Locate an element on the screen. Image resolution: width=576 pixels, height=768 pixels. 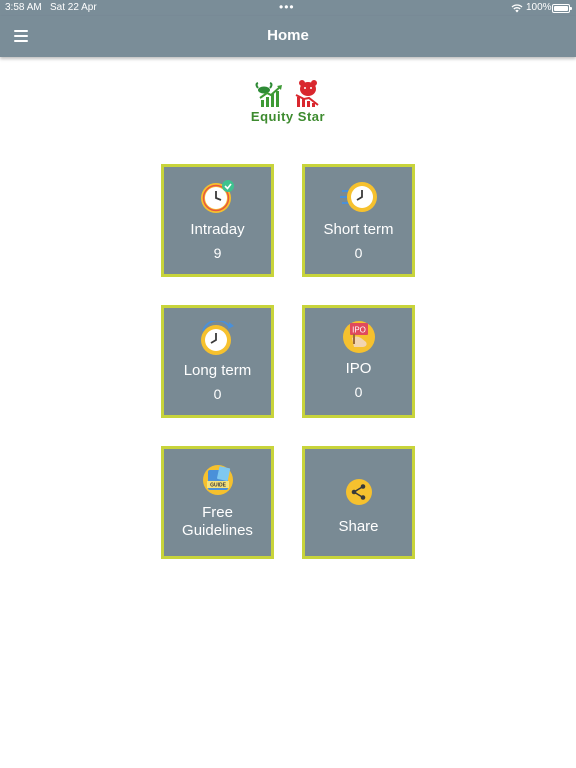
tile-label: Intraday is located at coordinates (217, 229).